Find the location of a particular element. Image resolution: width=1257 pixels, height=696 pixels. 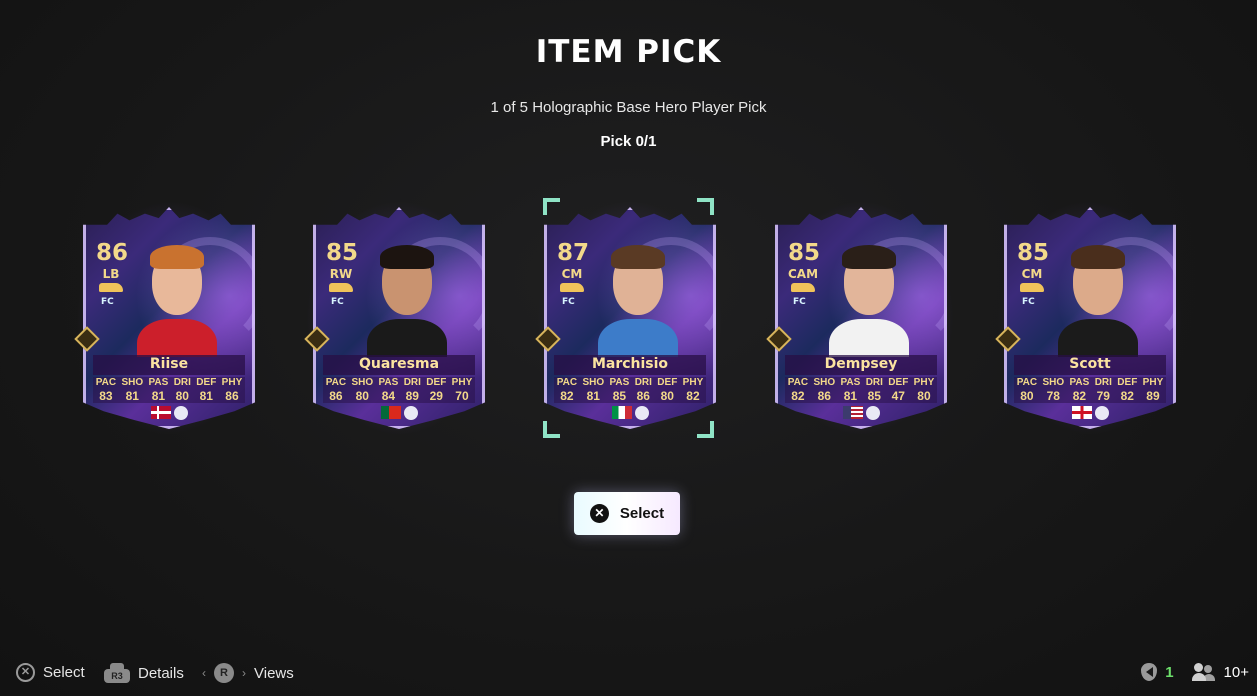

stat-sho: SHO 80 is located at coordinates (362, 390).